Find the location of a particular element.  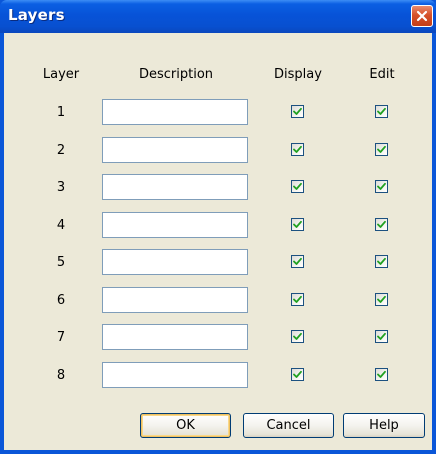

ok-button: OK is located at coordinates (185, 425).